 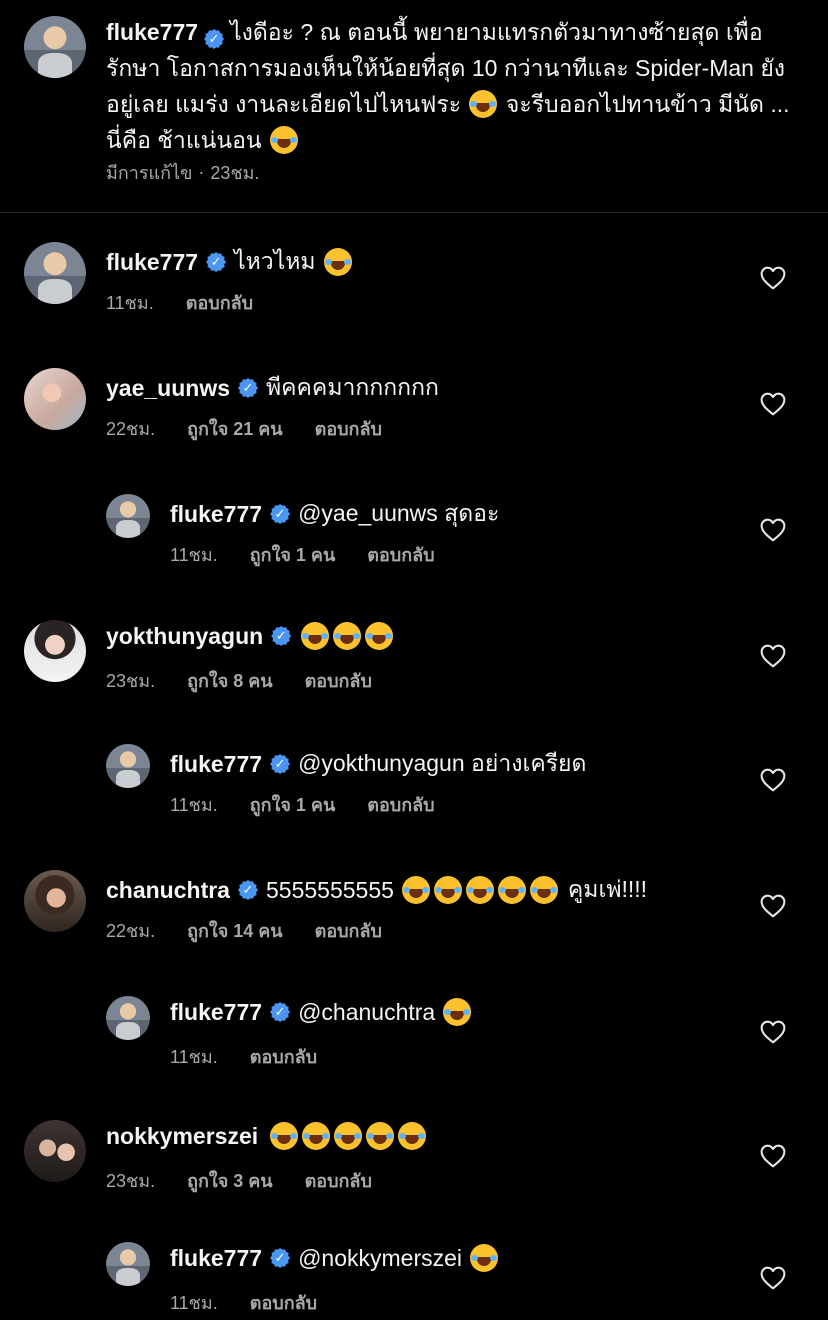 What do you see at coordinates (184, 636) in the screenshot?
I see `comment-username: yokthunyagun` at bounding box center [184, 636].